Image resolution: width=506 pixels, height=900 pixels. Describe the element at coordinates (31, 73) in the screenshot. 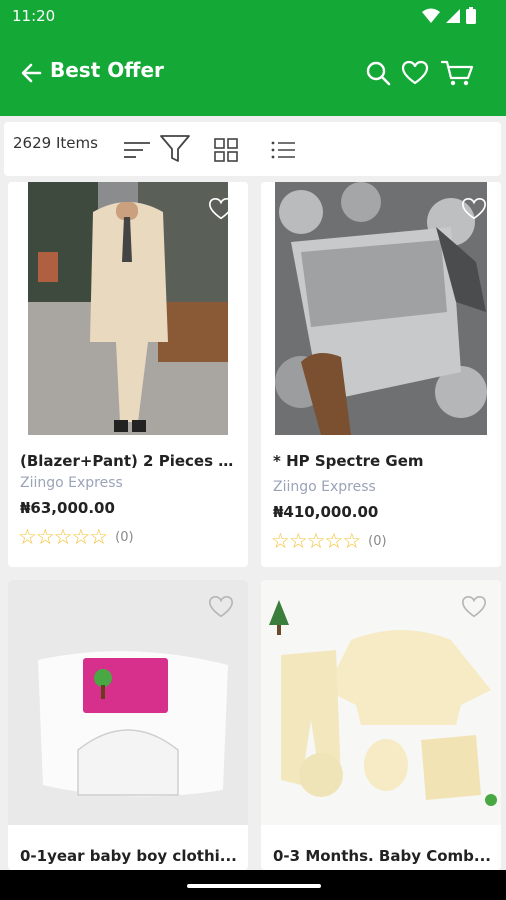

I see `back-arrow-icon` at that location.